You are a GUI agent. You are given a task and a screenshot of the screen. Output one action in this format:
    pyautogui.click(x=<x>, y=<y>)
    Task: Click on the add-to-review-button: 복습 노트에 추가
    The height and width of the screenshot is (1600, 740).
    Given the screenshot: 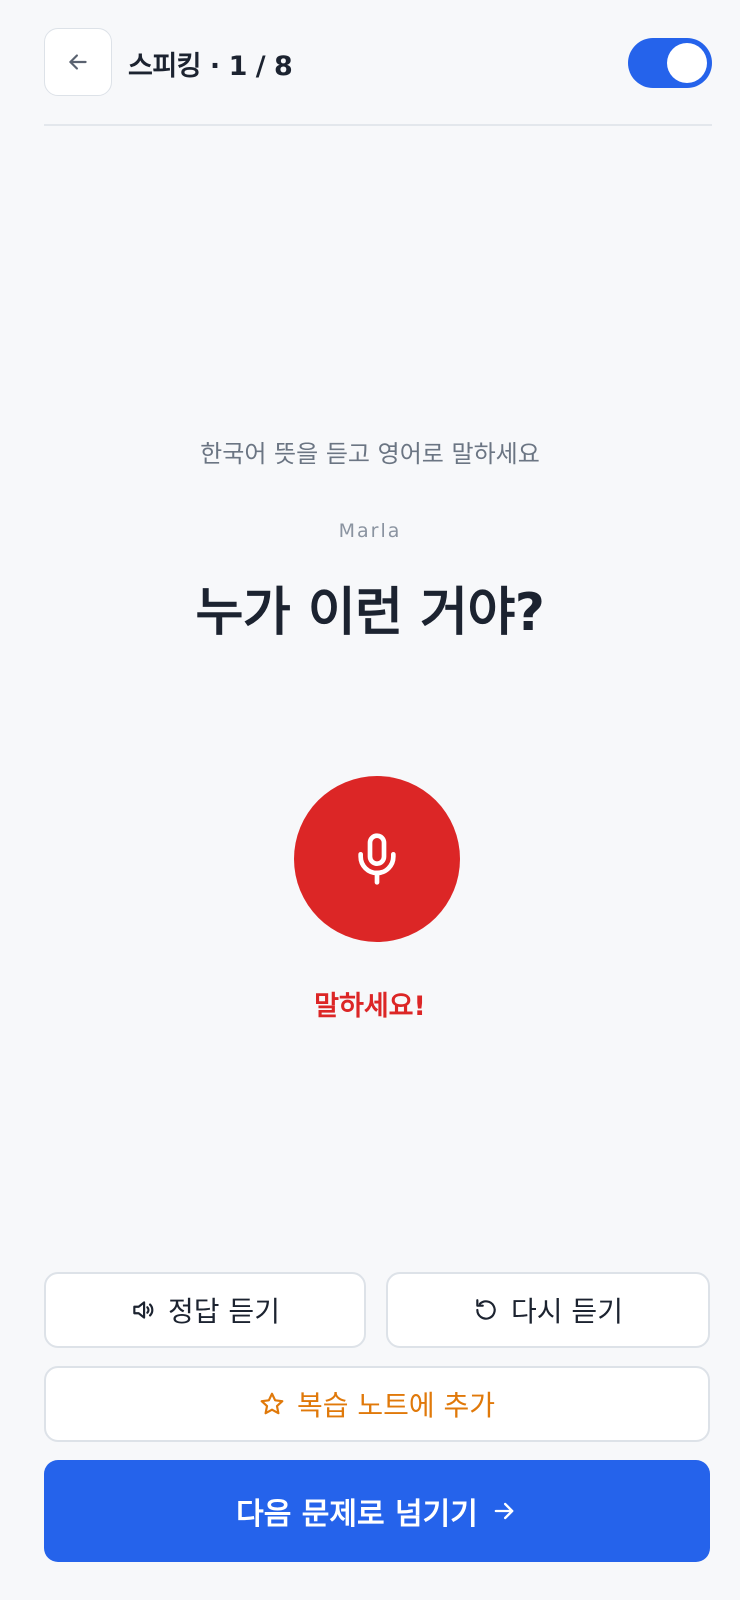 What is the action you would take?
    pyautogui.click(x=377, y=1404)
    